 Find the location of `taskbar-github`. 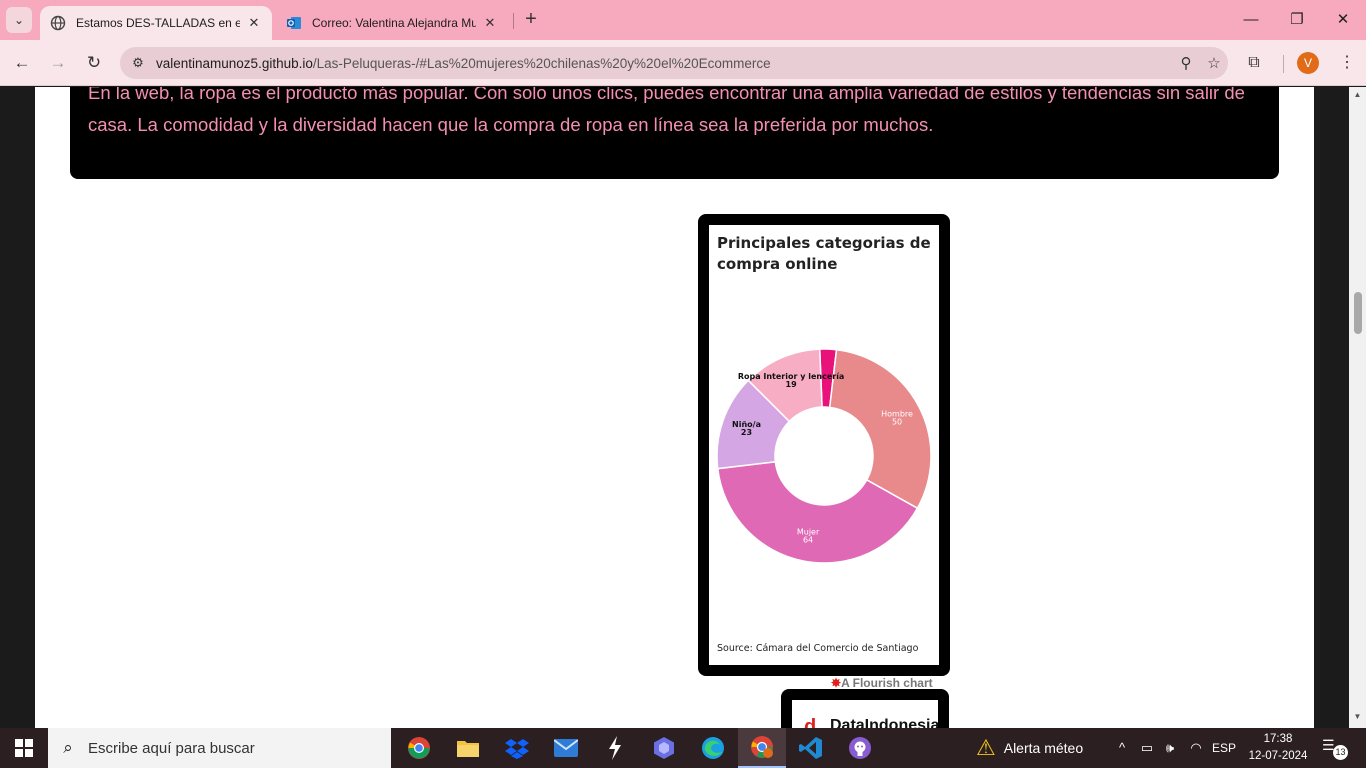

taskbar-github is located at coordinates (860, 748).